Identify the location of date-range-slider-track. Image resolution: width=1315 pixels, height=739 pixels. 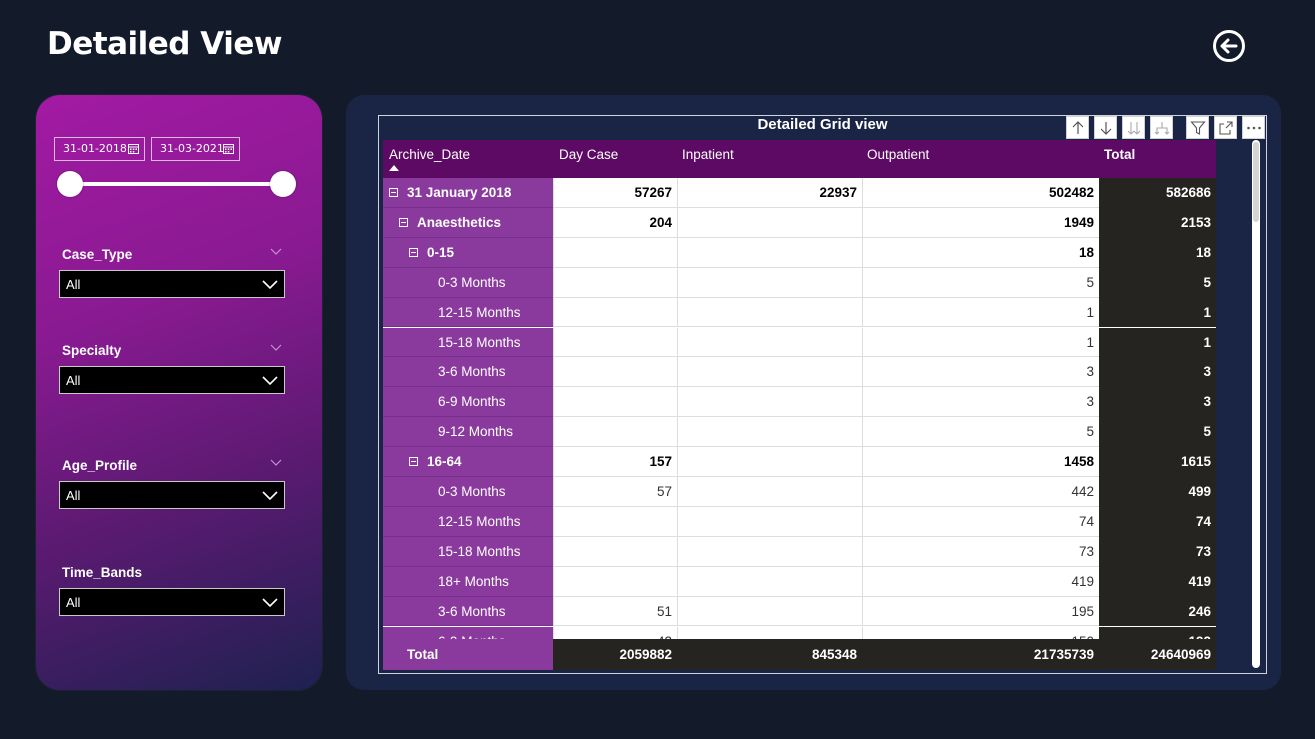
(176, 184).